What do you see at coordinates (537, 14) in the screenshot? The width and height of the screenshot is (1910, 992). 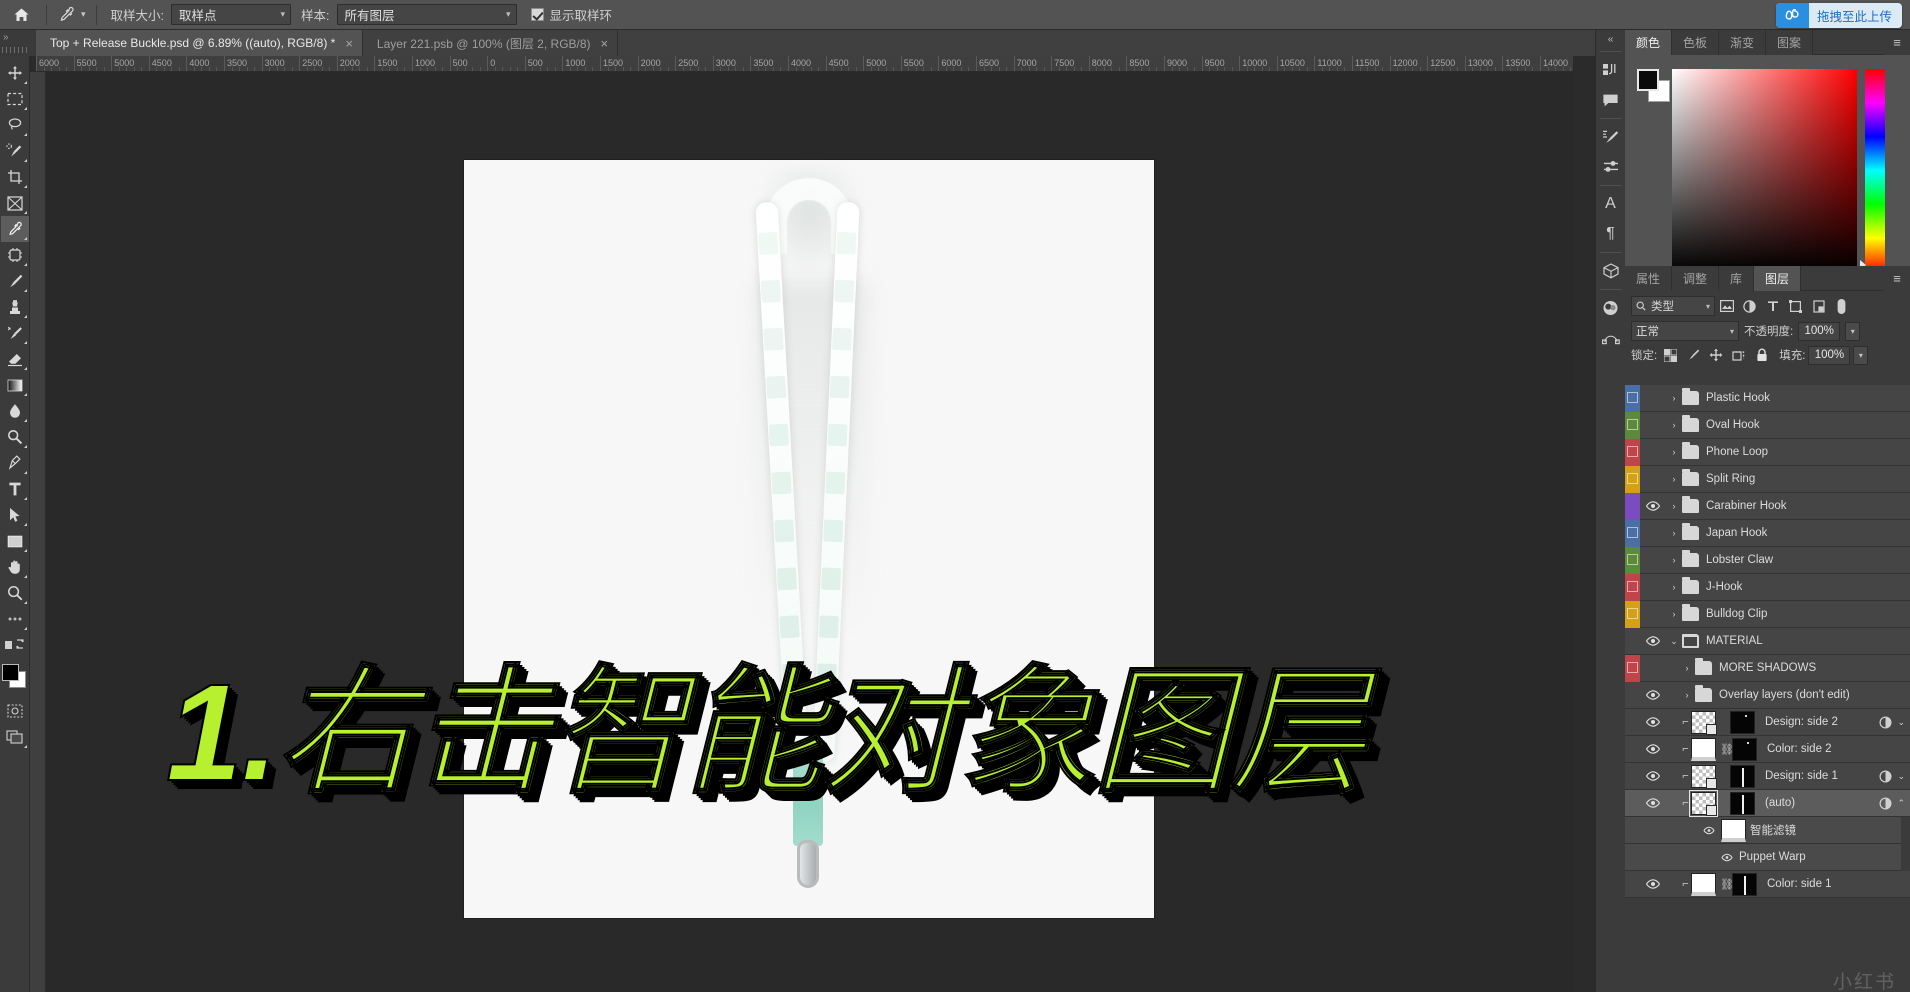 I see `checkbox-box` at bounding box center [537, 14].